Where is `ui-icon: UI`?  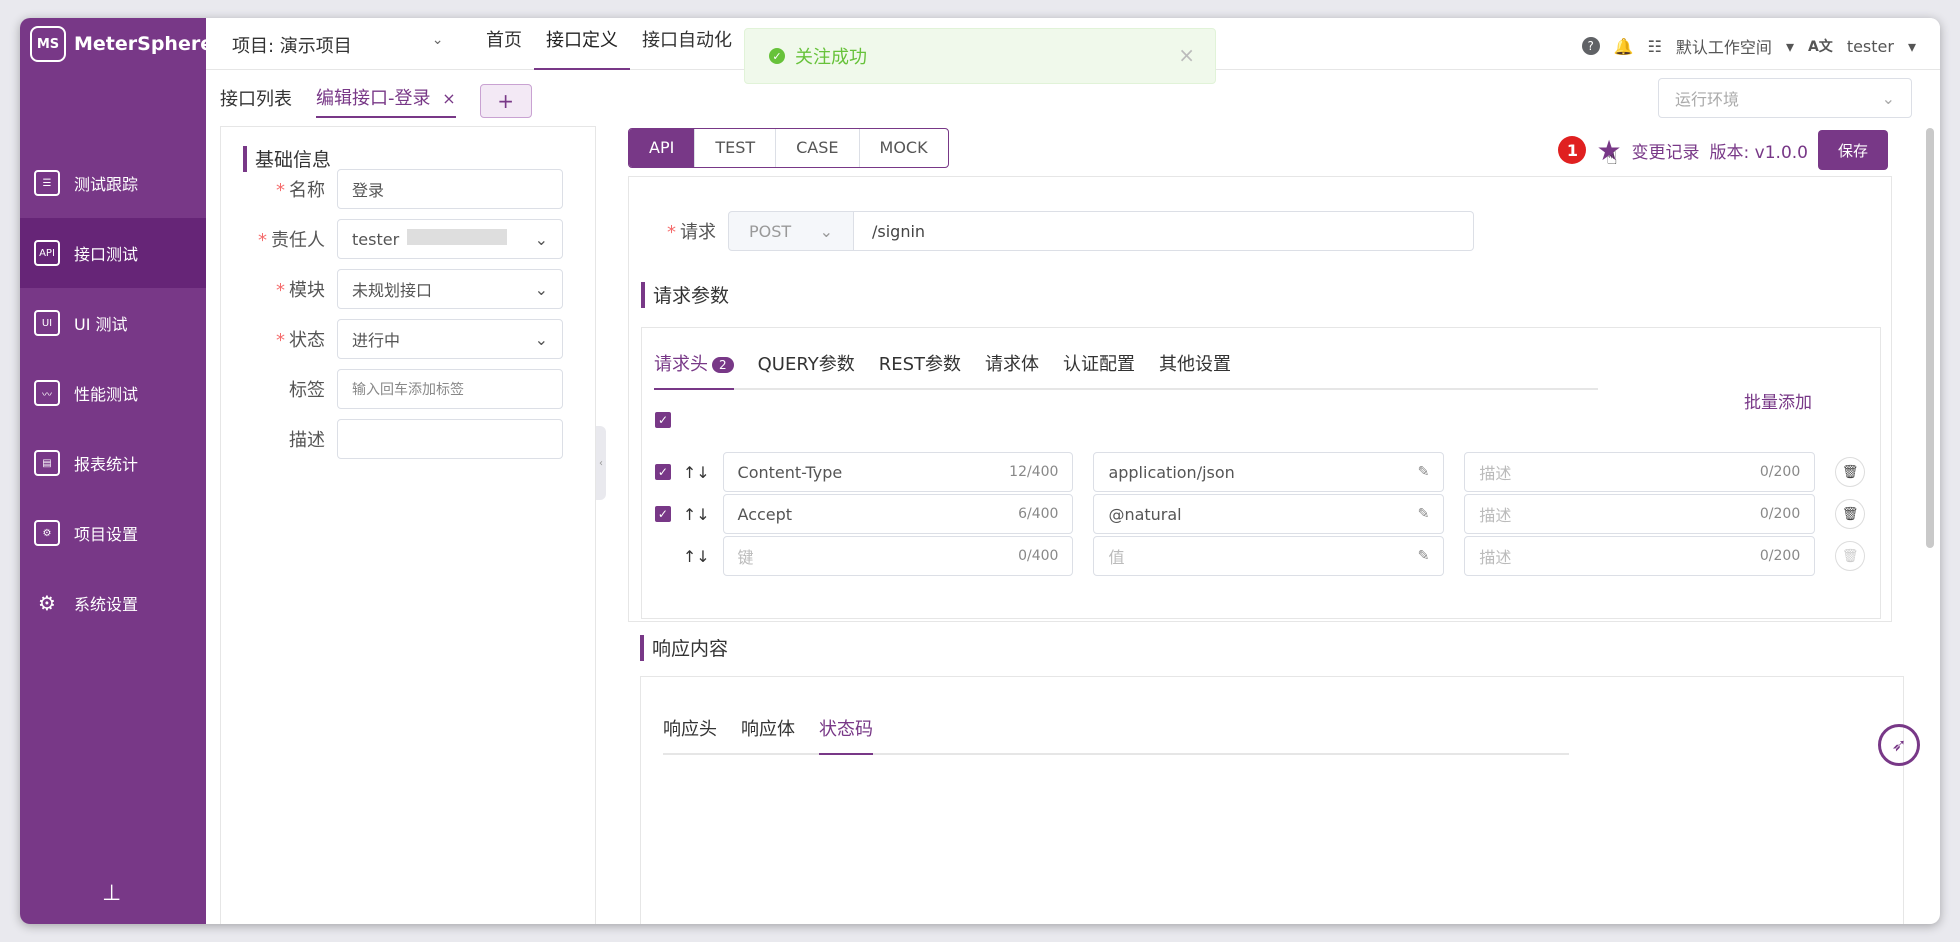
ui-icon: UI is located at coordinates (47, 323).